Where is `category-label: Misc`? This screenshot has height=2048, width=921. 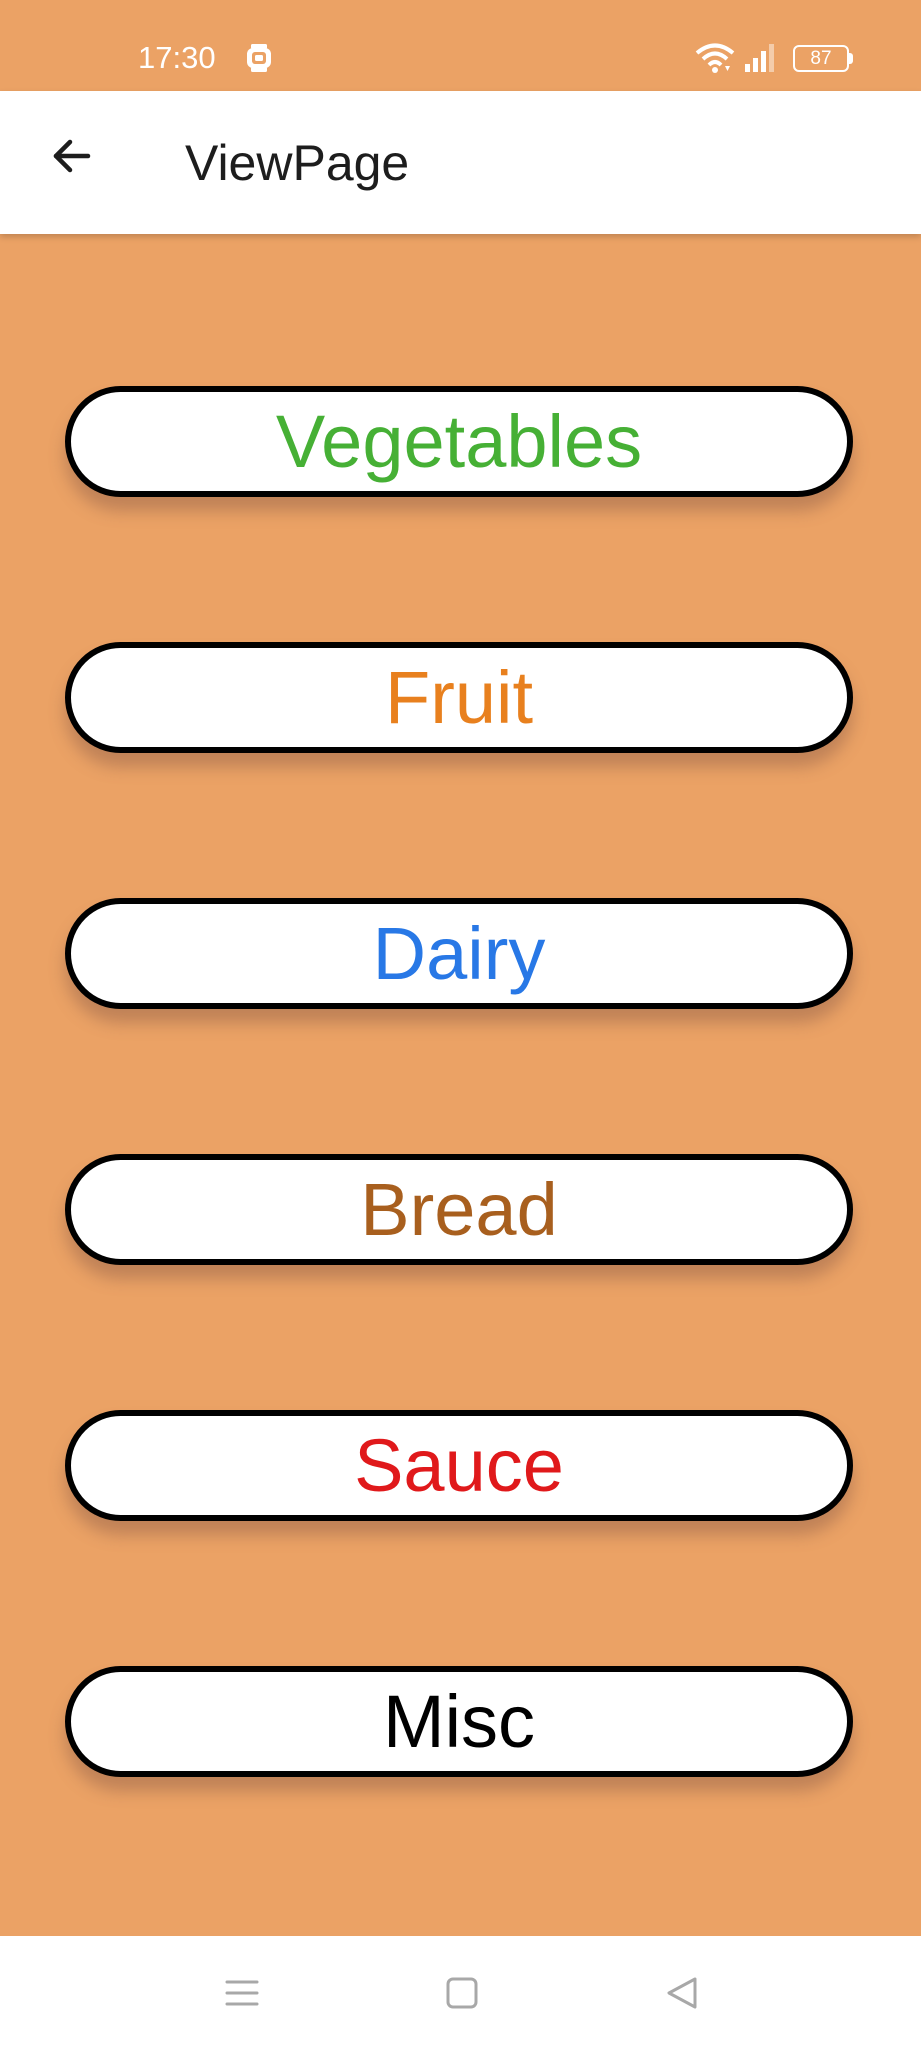 category-label: Misc is located at coordinates (459, 1721).